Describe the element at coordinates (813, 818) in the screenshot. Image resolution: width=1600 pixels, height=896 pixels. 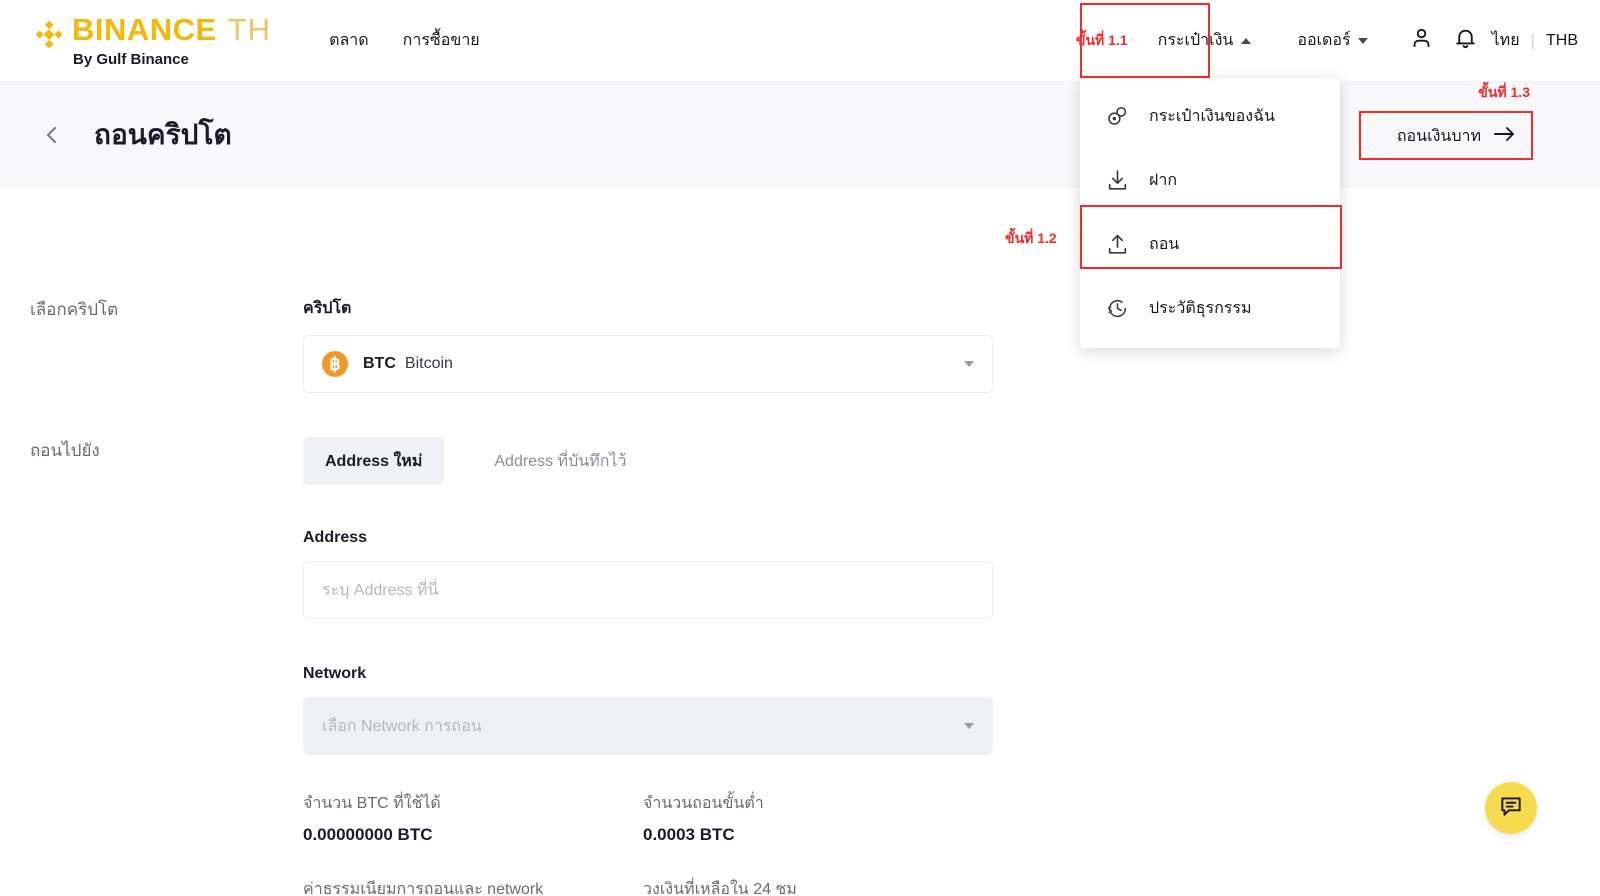
I see `minimum-withdrawal-cell: จำนวนถอนขั้นต่ำ 0.0003 BTC` at that location.